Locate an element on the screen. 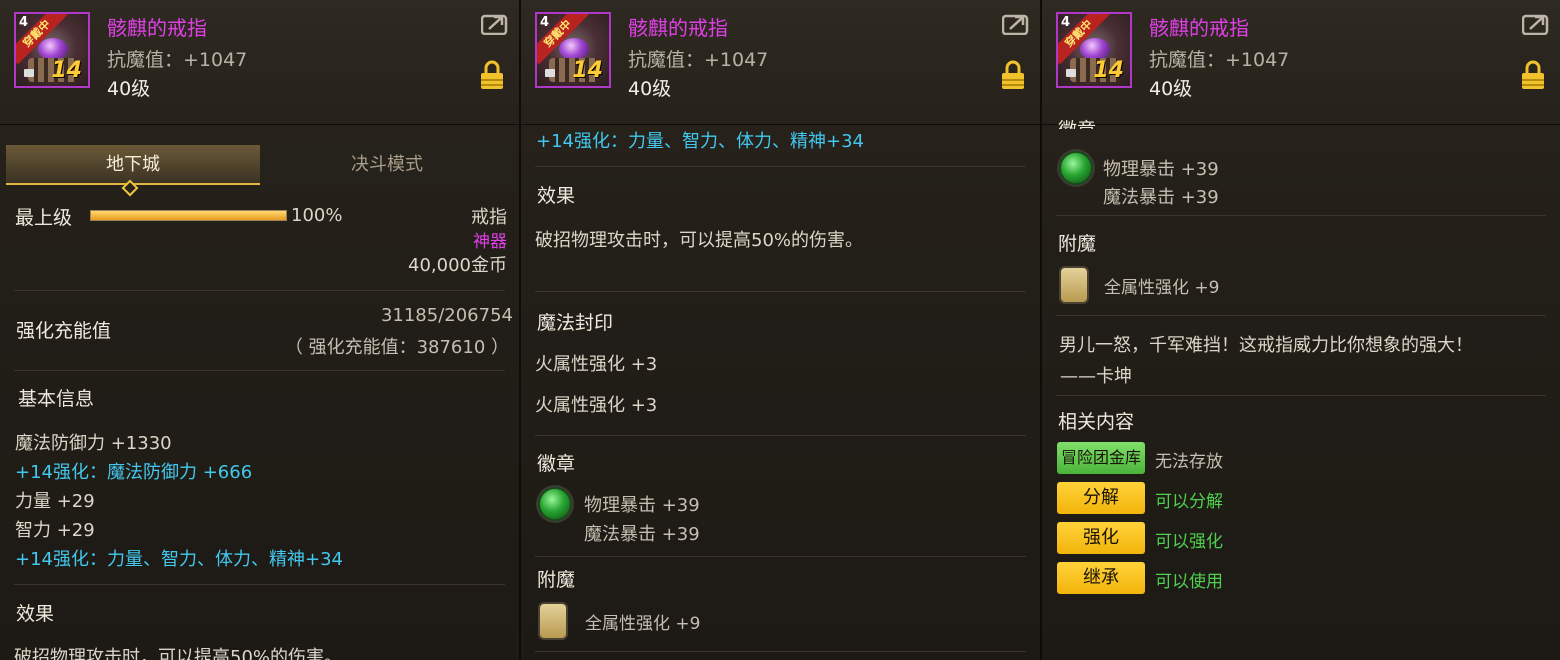 The width and height of the screenshot is (1560, 660). enhance-value: 31185/206754 is located at coordinates (446, 315).